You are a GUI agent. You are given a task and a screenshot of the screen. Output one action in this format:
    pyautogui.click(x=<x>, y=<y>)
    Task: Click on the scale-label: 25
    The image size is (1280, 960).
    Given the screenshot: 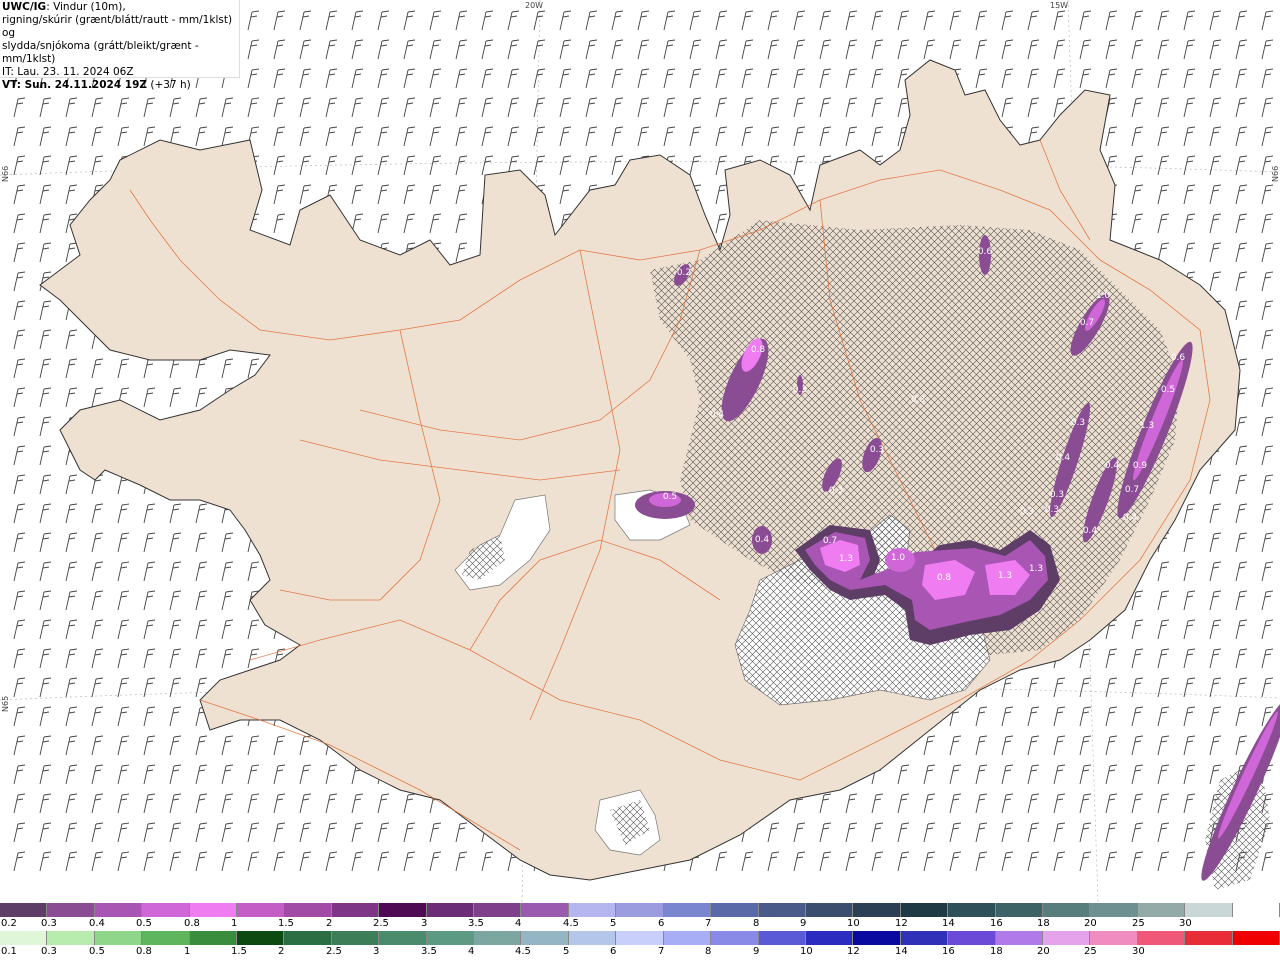 What is the action you would take?
    pyautogui.click(x=1138, y=923)
    